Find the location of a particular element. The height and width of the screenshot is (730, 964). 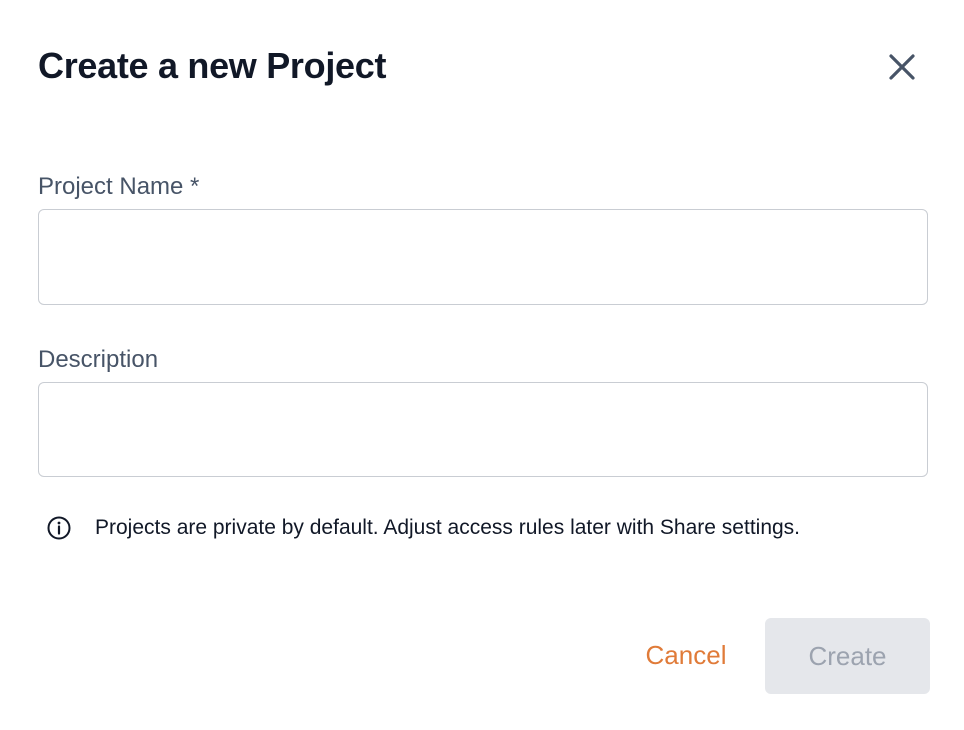

project-name-label: Project Name * is located at coordinates (119, 186).